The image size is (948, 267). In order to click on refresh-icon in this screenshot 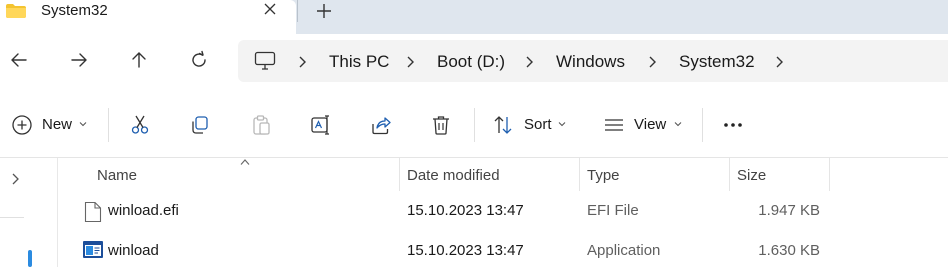, I will do `click(199, 60)`.